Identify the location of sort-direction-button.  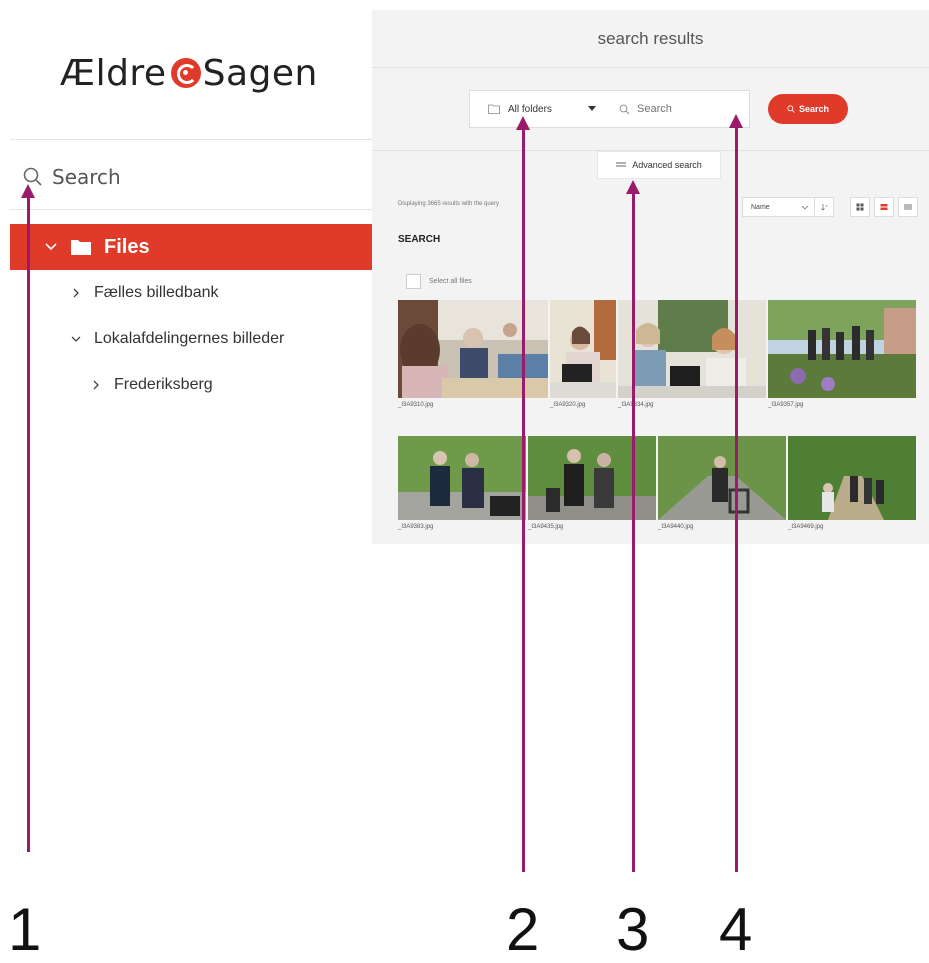
(824, 207).